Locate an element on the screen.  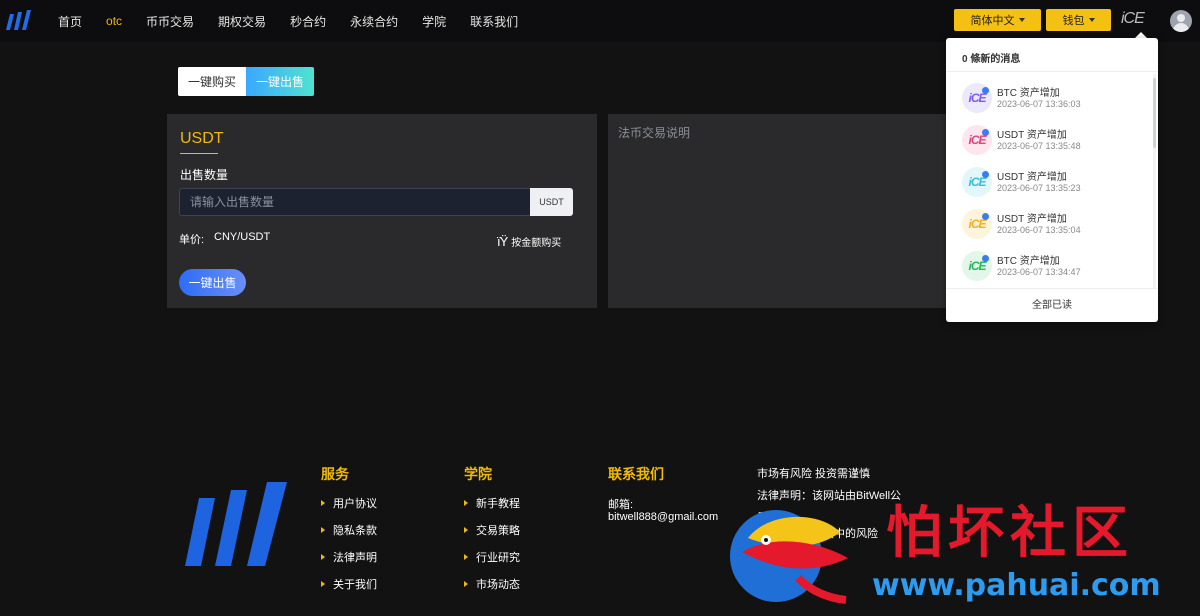
notification-item: iCE USDT 资产增加 2023-06-07 13:35:48 is located at coordinates (1052, 141).